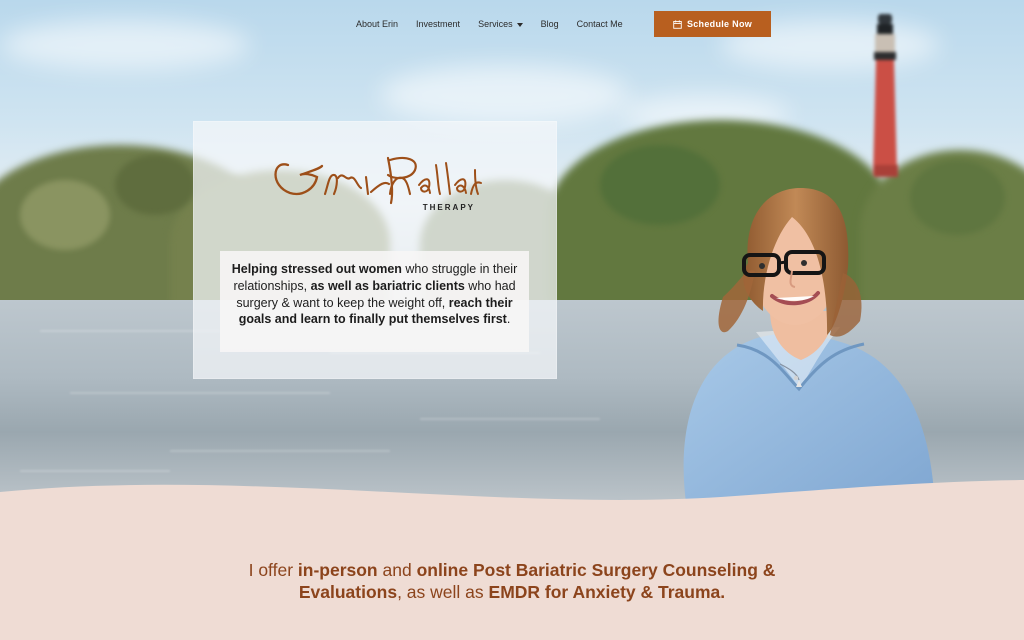  Describe the element at coordinates (677, 24) in the screenshot. I see `calendar-icon` at that location.